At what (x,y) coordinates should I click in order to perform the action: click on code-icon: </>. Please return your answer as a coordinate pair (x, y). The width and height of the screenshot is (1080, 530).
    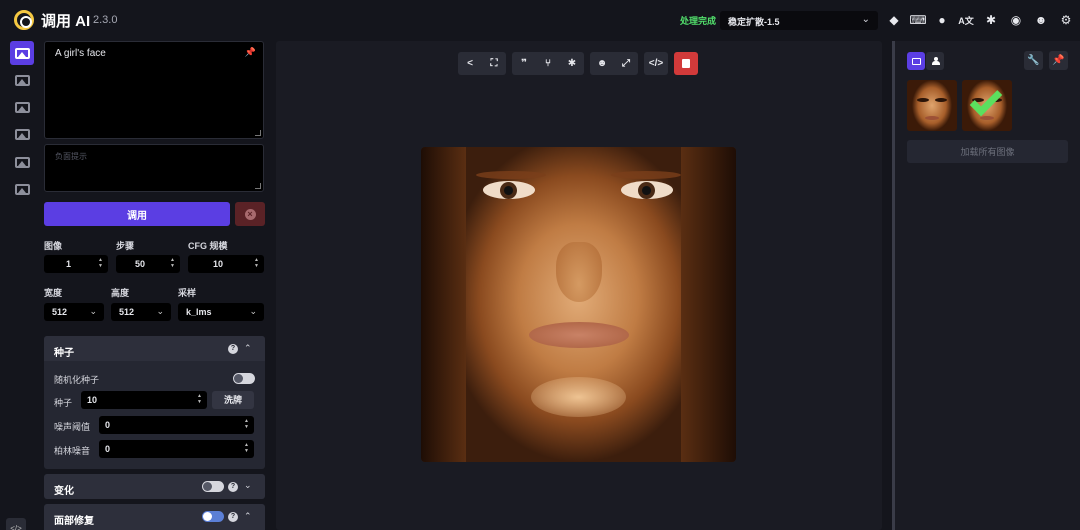
    Looking at the image, I should click on (656, 63).